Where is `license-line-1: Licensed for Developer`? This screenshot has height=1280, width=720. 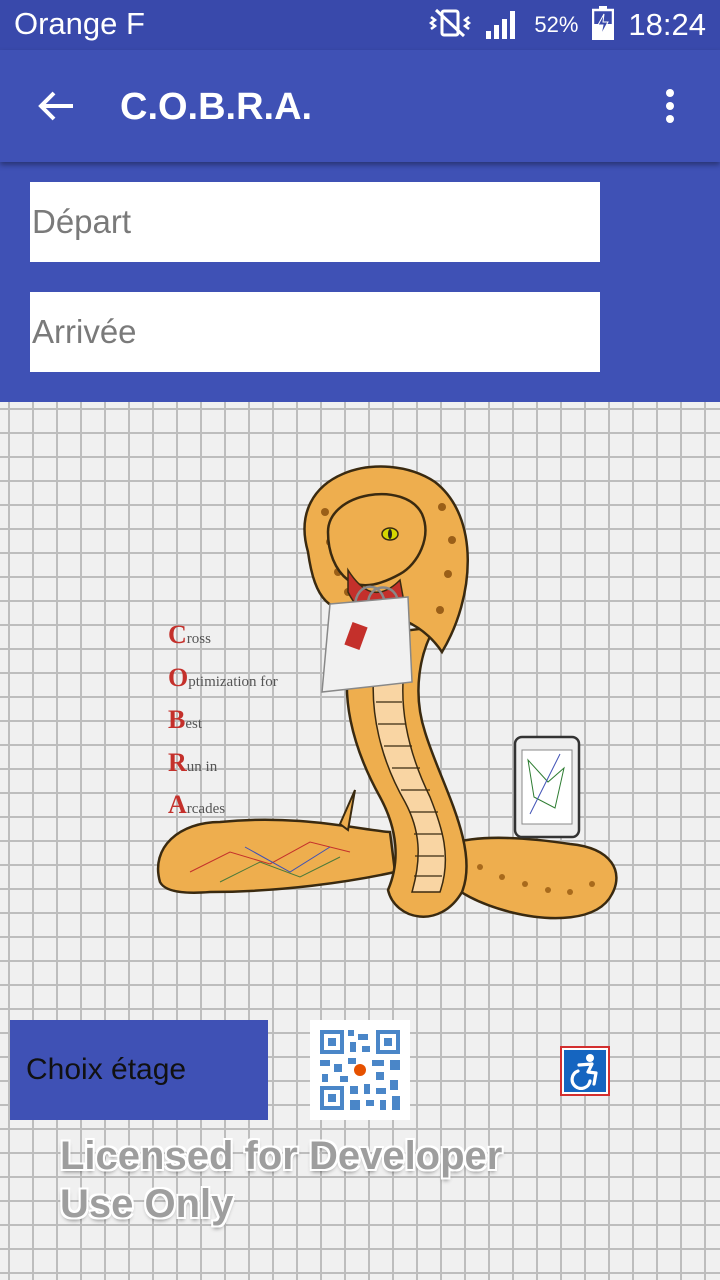 license-line-1: Licensed for Developer is located at coordinates (281, 1156).